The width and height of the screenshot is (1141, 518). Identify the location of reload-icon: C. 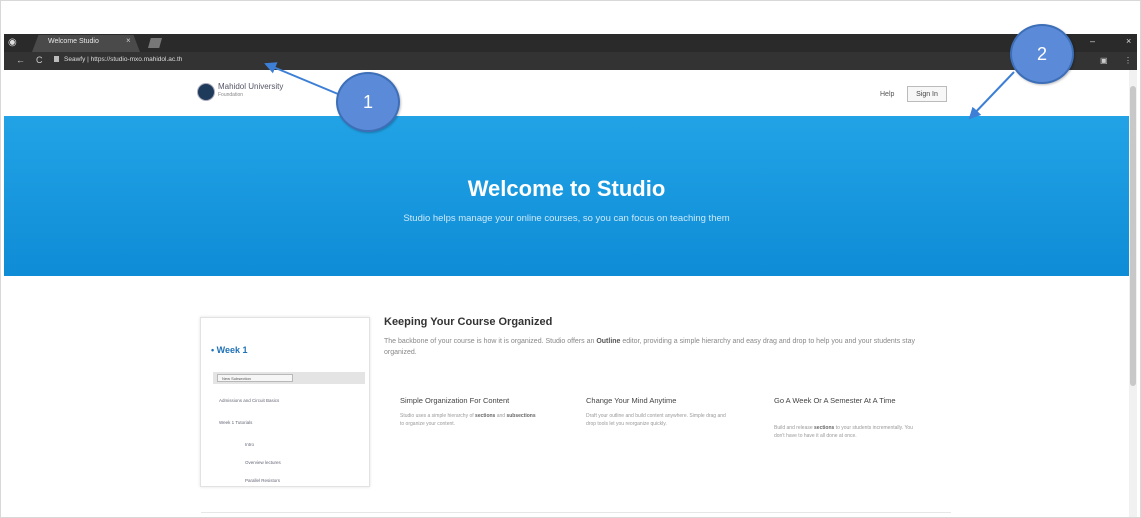
(39, 60).